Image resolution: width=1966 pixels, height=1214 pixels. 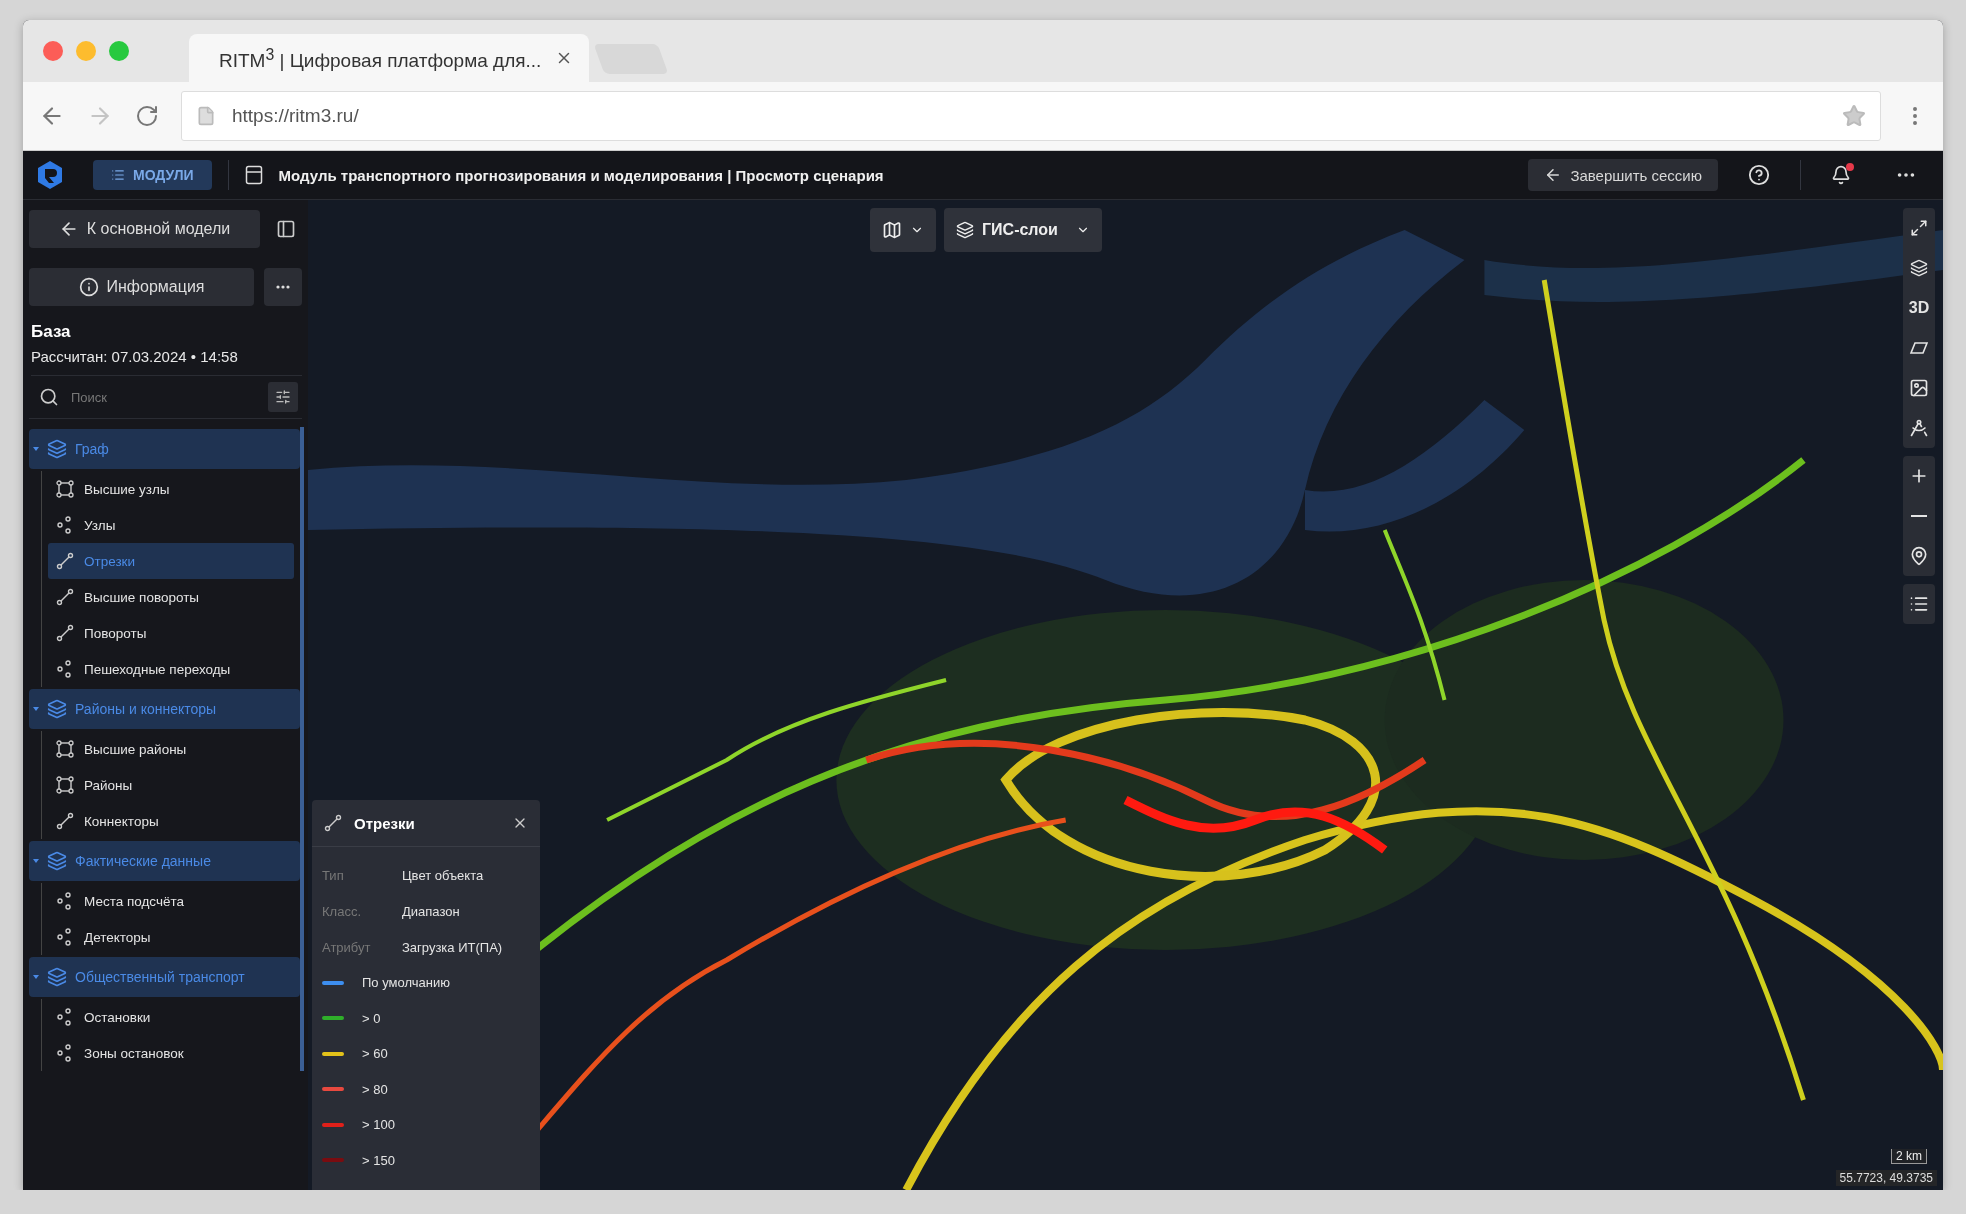 What do you see at coordinates (1886, 1178) in the screenshot?
I see `coordinates: 55.7723, 49.3735` at bounding box center [1886, 1178].